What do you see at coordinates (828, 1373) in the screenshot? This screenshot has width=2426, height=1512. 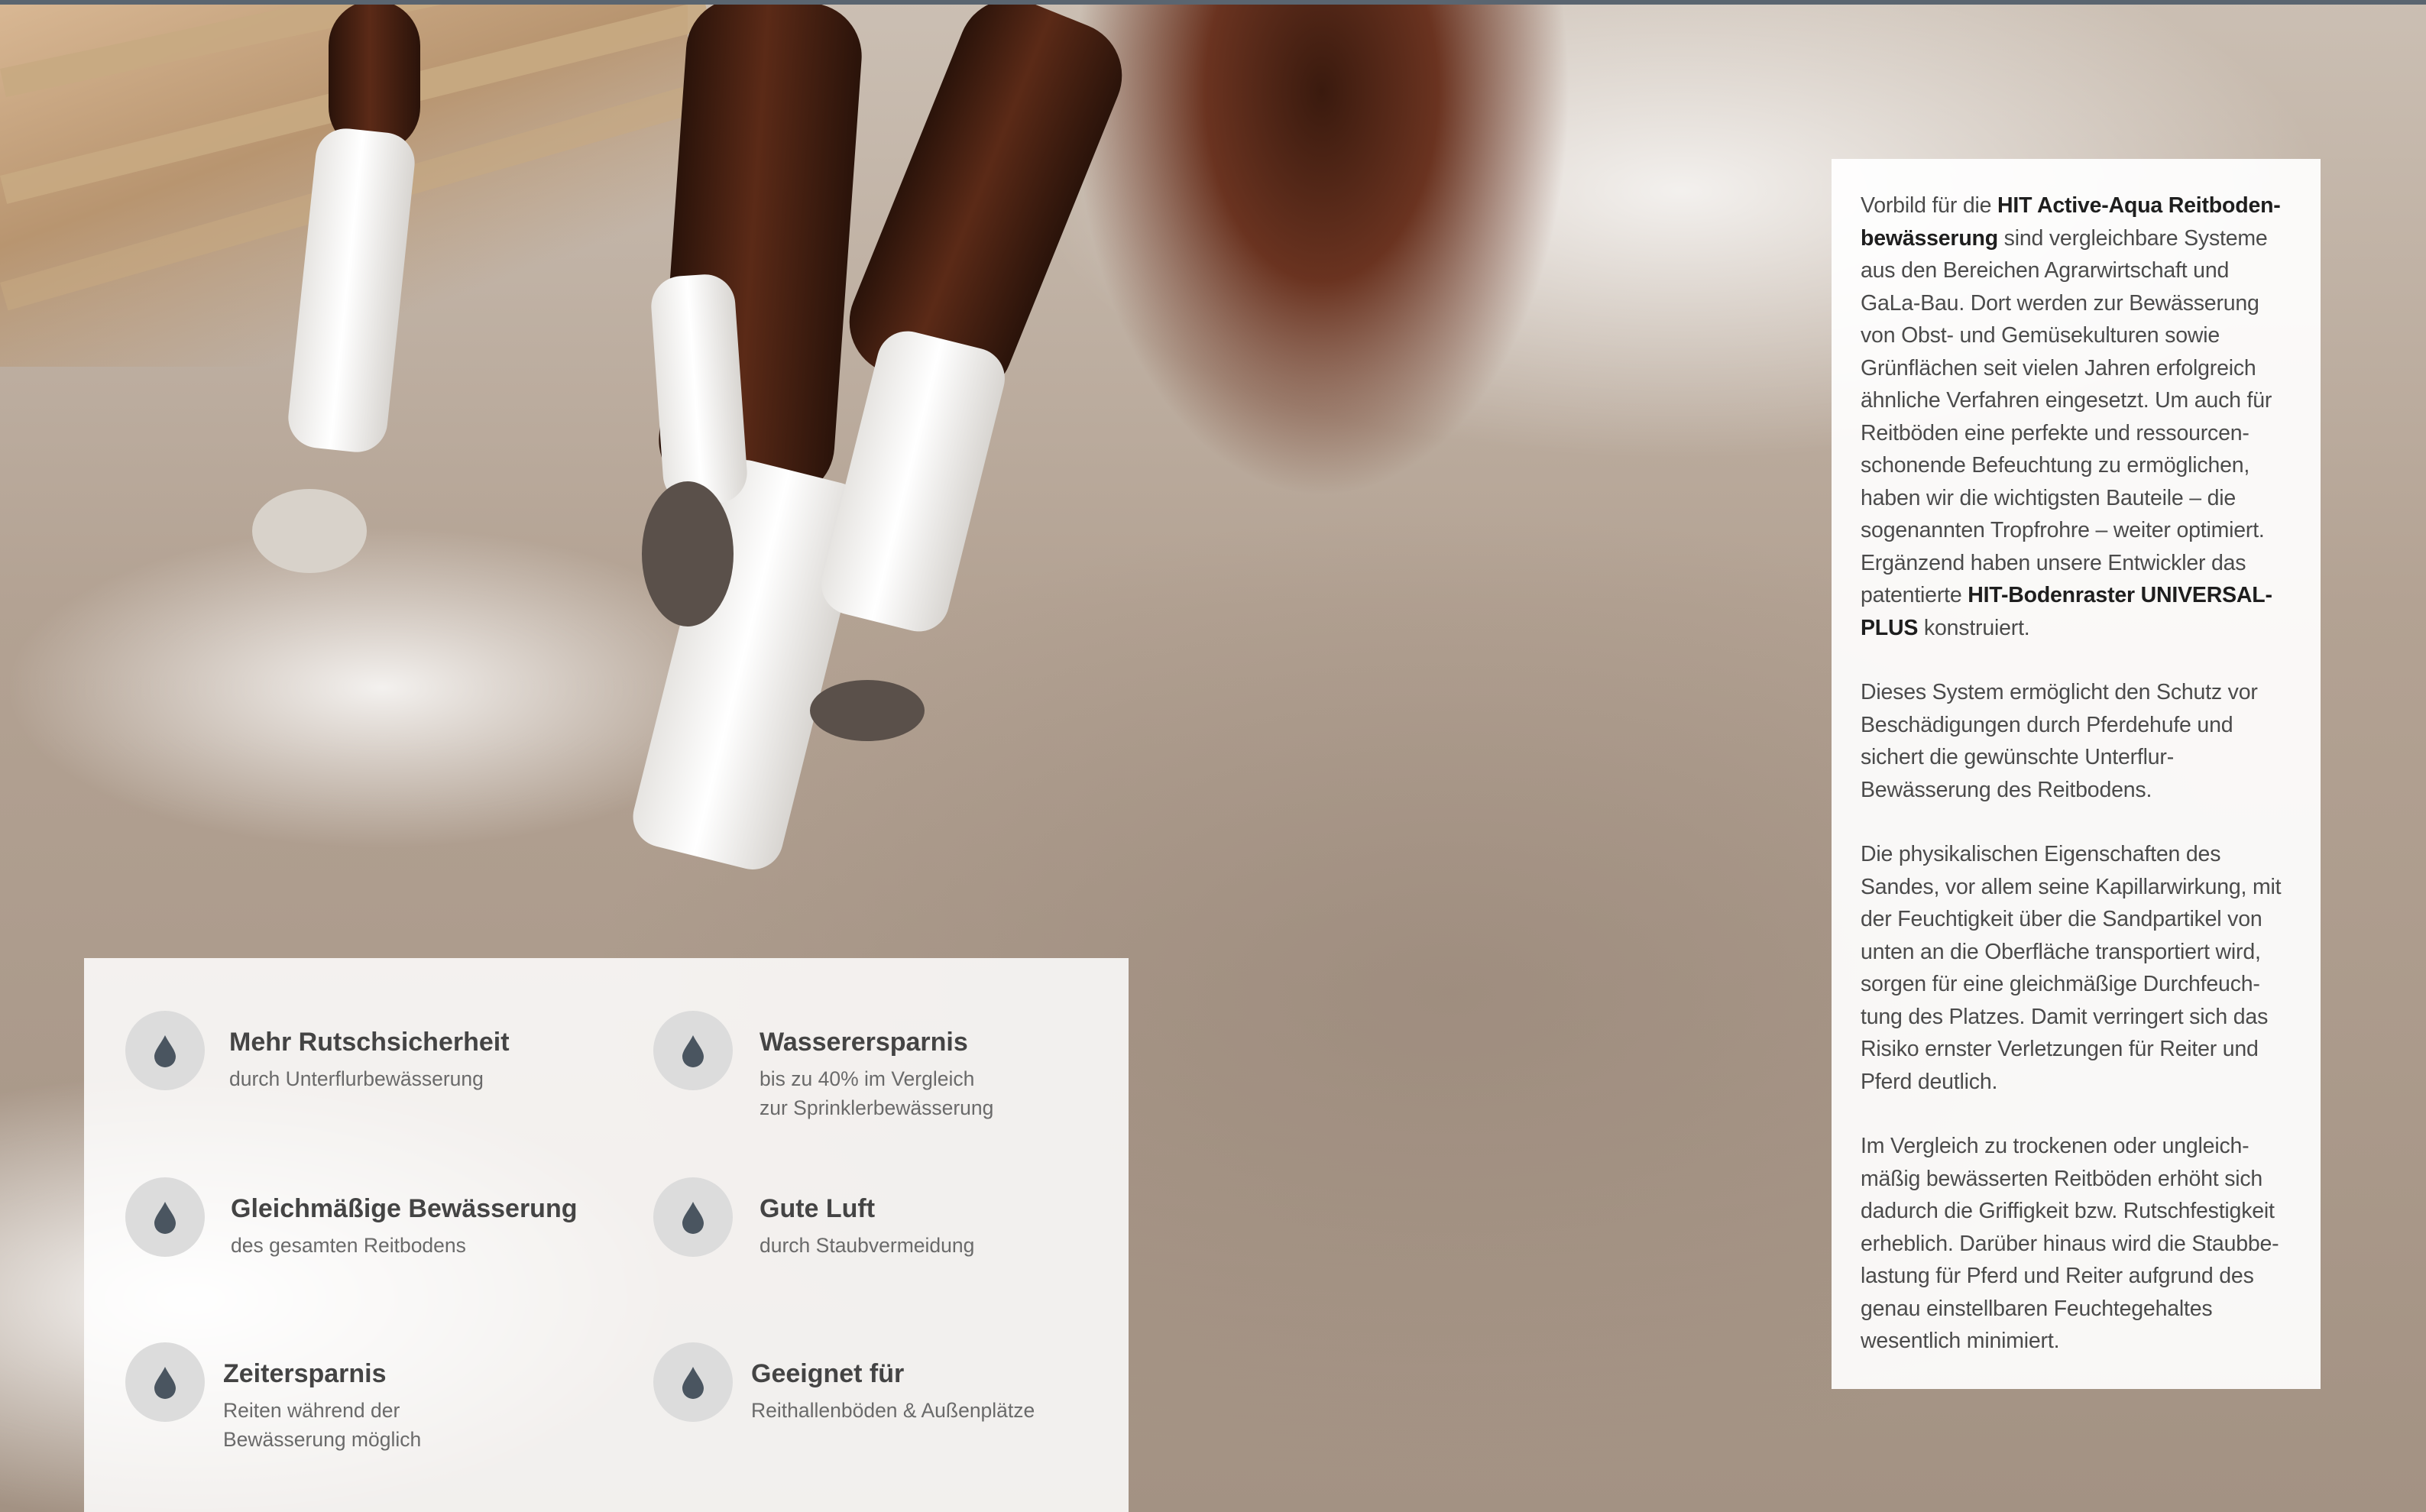 I see `feature-title: Geeignet für` at bounding box center [828, 1373].